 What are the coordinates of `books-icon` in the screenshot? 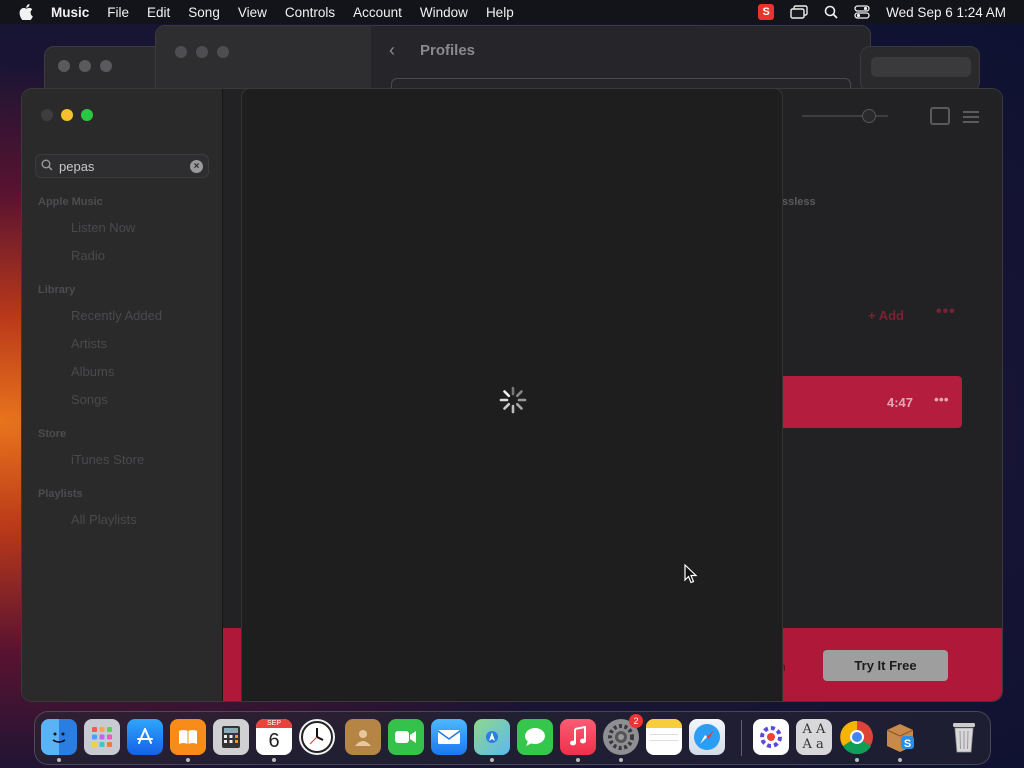 It's located at (188, 737).